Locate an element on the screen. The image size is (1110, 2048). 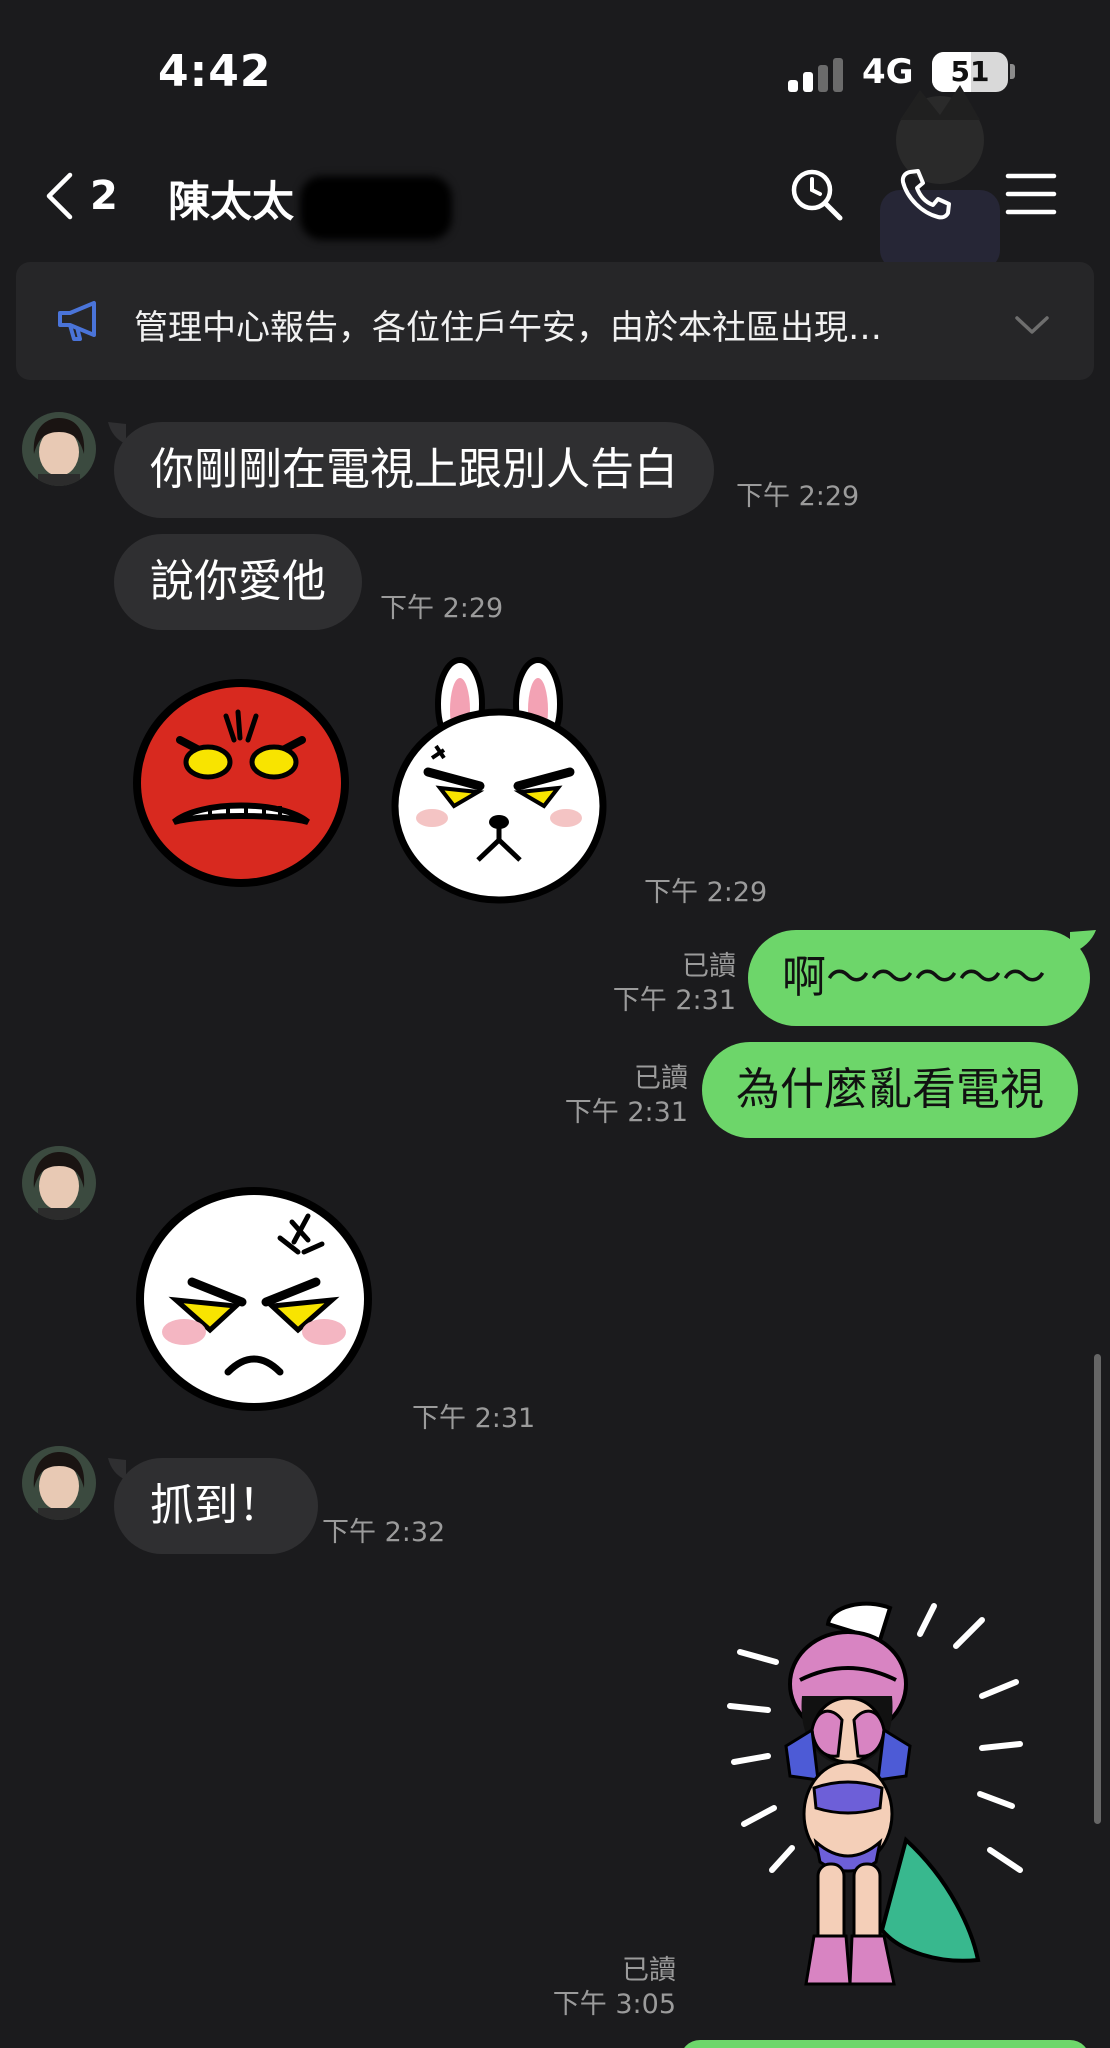
message-bubble-outgoing: 為什麼亂看電視 is located at coordinates (890, 1090).